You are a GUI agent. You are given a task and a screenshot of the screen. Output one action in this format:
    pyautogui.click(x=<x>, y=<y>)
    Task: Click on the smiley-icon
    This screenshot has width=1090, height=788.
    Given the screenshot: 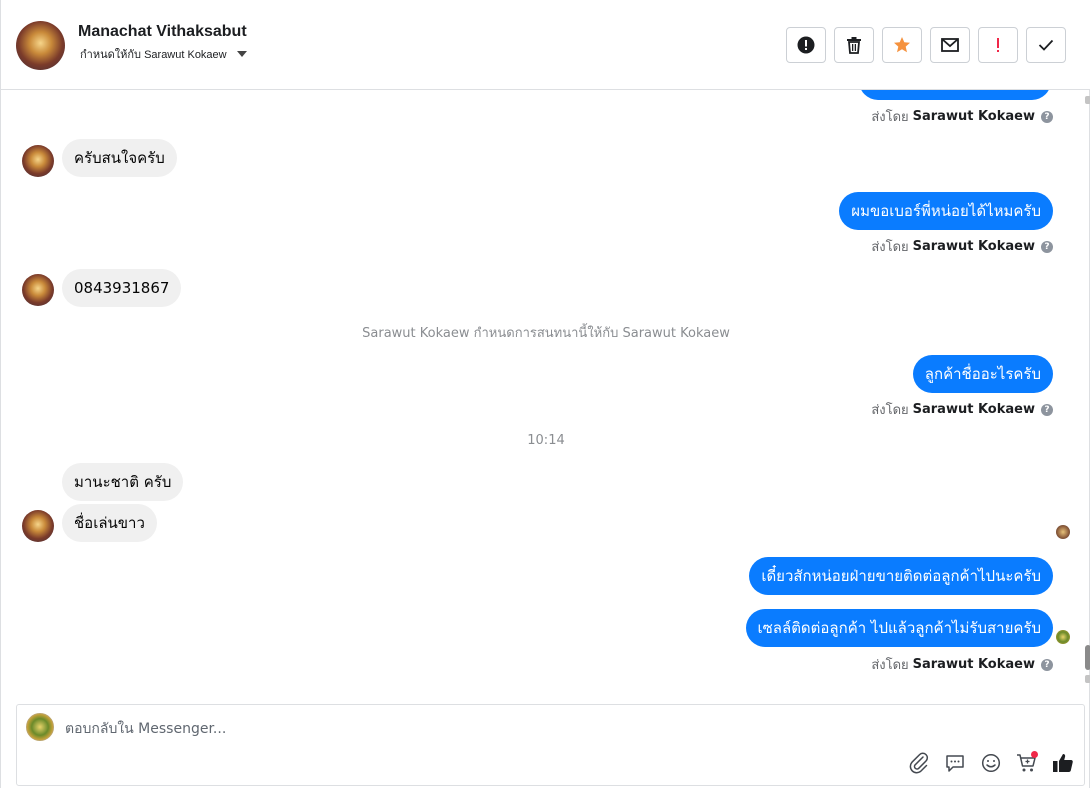 What is the action you would take?
    pyautogui.click(x=991, y=763)
    